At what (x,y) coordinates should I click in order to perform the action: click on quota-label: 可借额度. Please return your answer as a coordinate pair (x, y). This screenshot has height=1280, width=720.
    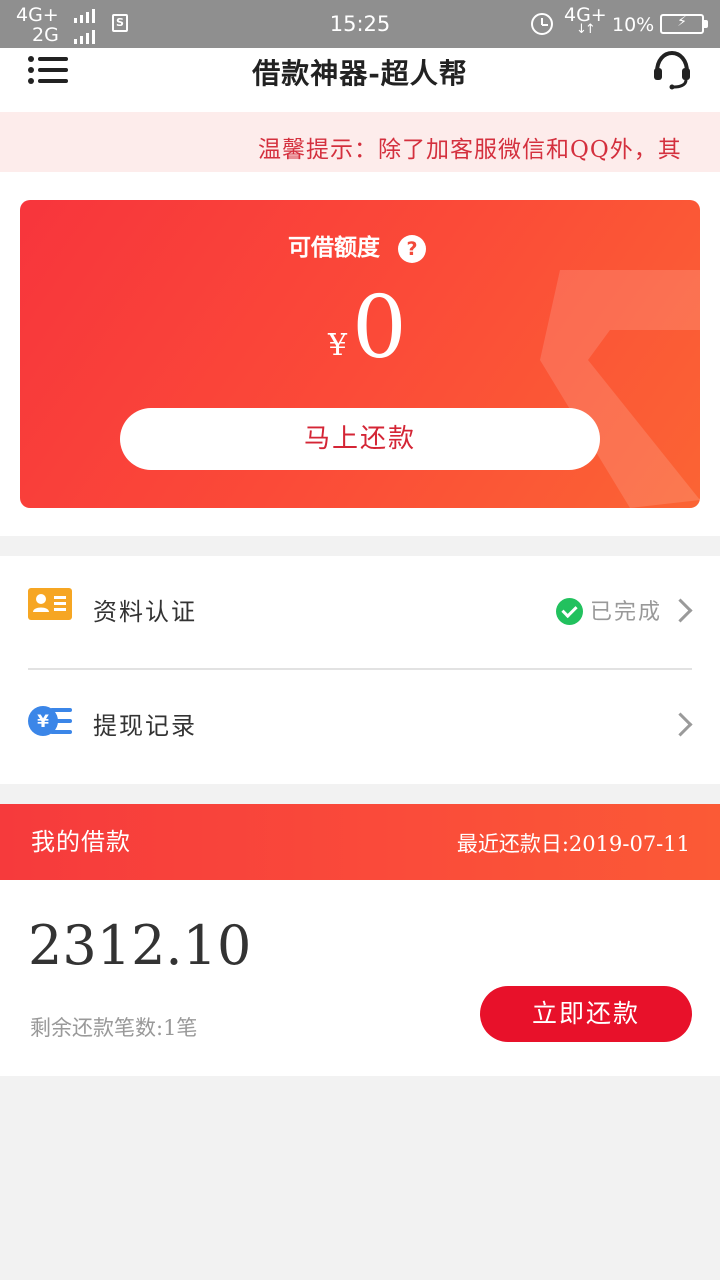
    Looking at the image, I should click on (334, 247).